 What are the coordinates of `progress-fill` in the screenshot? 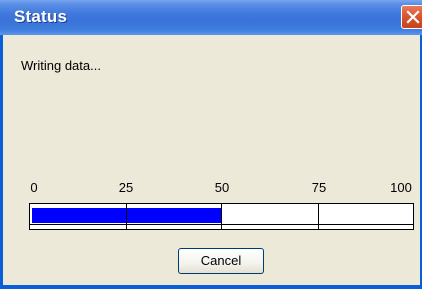 It's located at (127, 215).